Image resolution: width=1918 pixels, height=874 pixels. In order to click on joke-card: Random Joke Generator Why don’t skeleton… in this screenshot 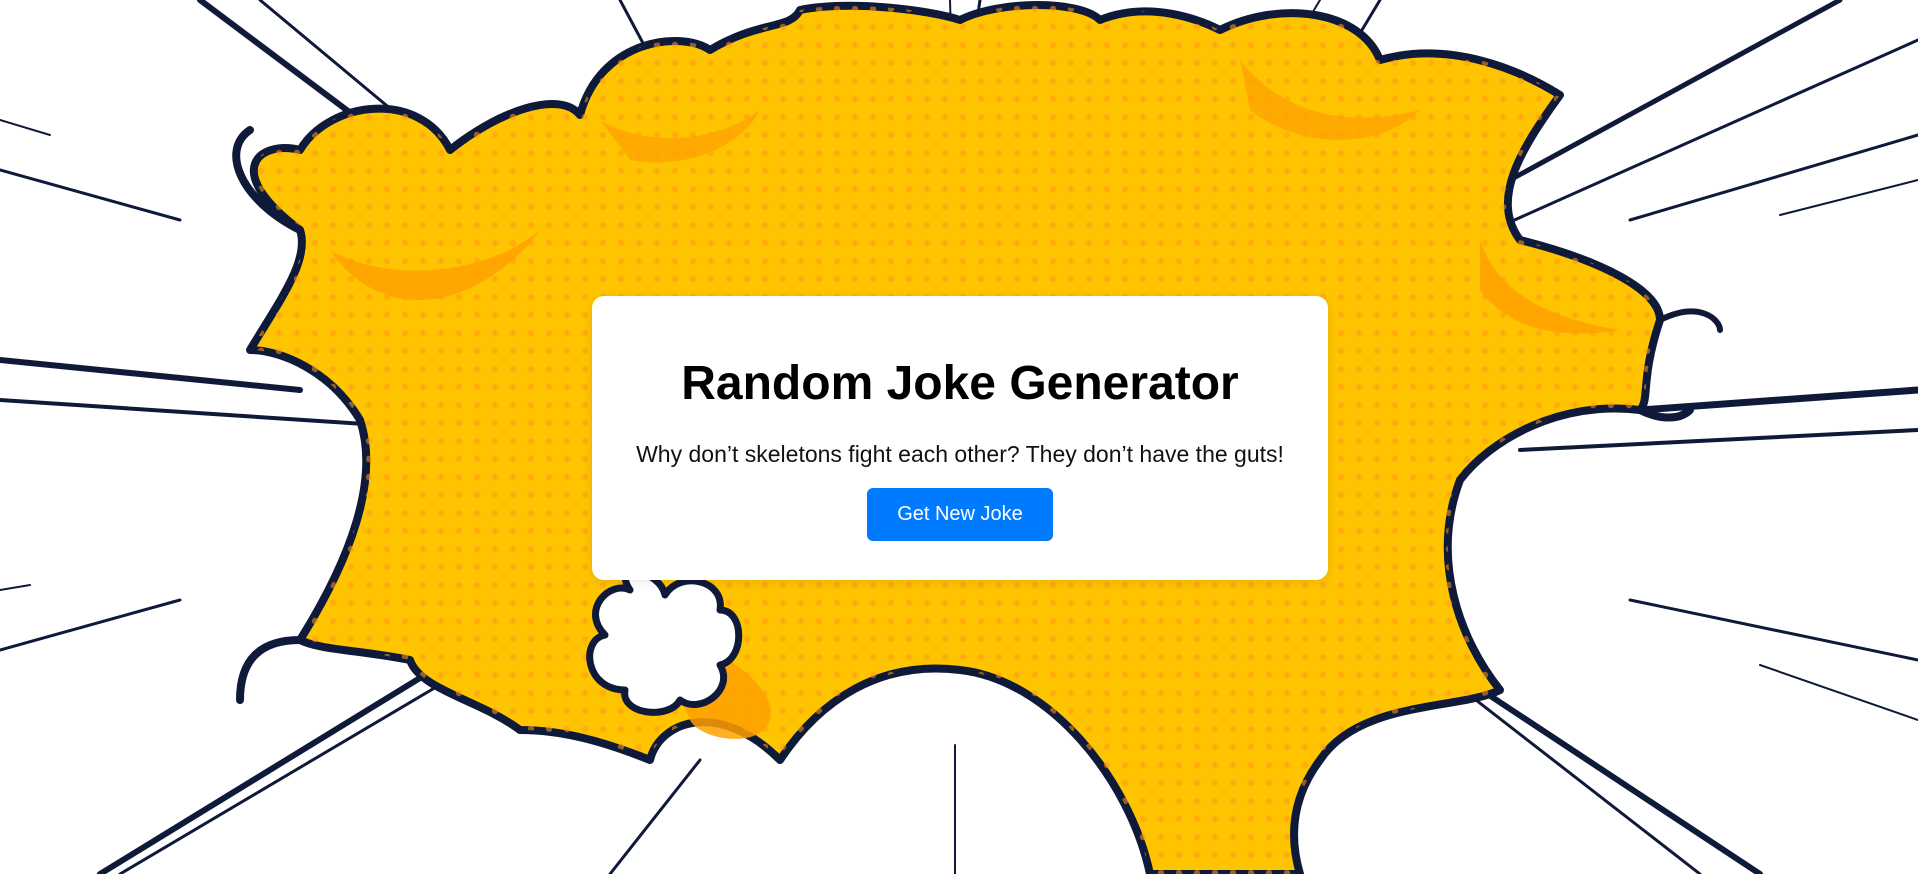, I will do `click(960, 438)`.